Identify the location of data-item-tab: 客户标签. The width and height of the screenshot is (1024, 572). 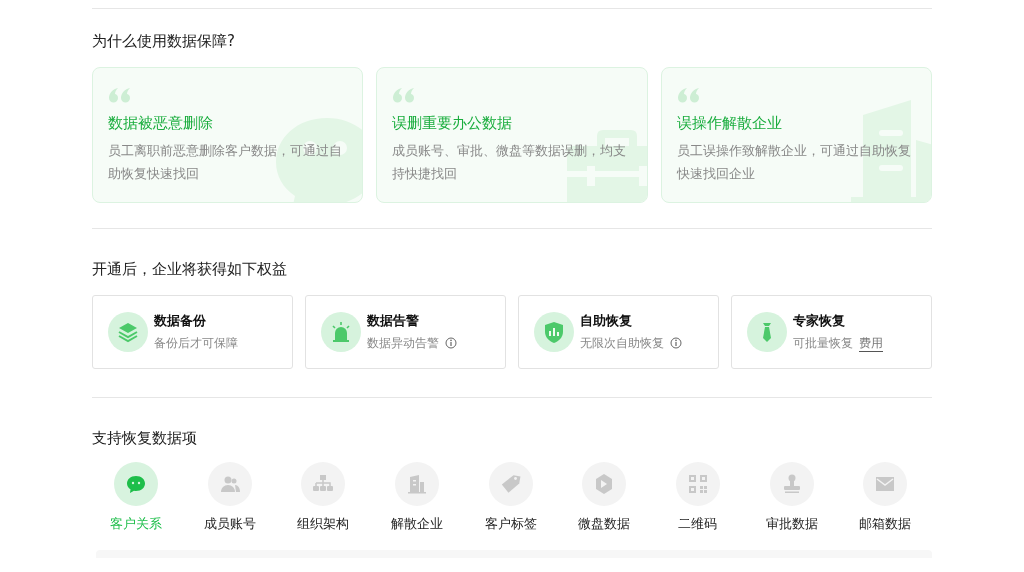
(510, 497).